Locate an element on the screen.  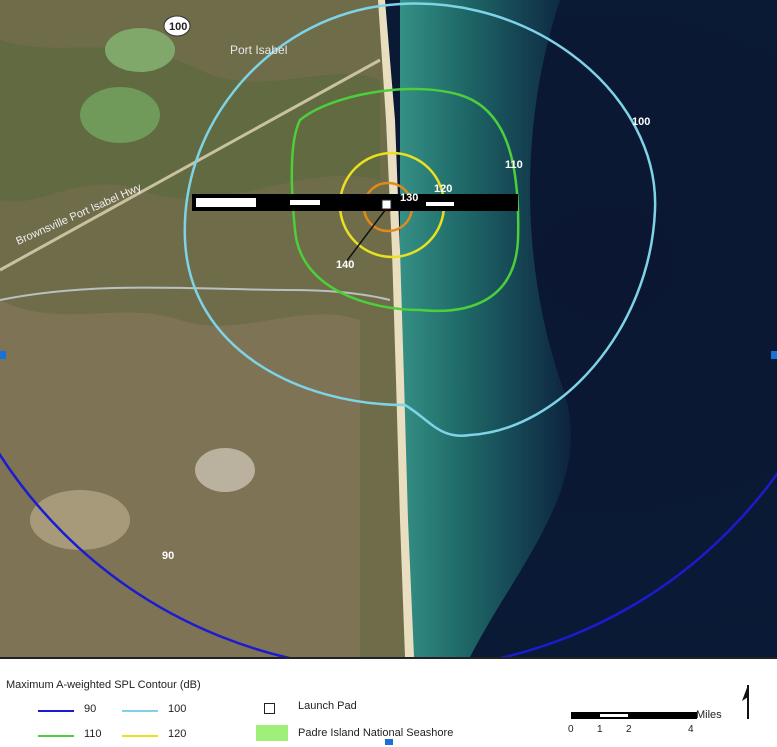
legend-label-90: 90 is located at coordinates (90, 709).